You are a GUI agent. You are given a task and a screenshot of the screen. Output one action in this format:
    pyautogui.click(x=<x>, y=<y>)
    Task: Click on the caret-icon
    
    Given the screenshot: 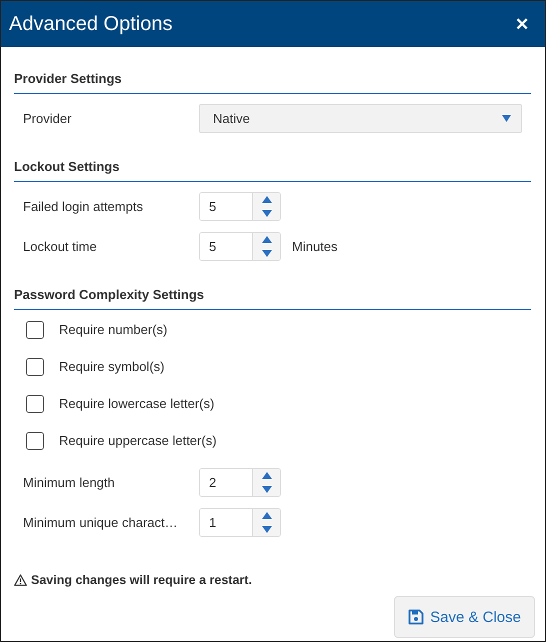 What is the action you would take?
    pyautogui.click(x=506, y=118)
    